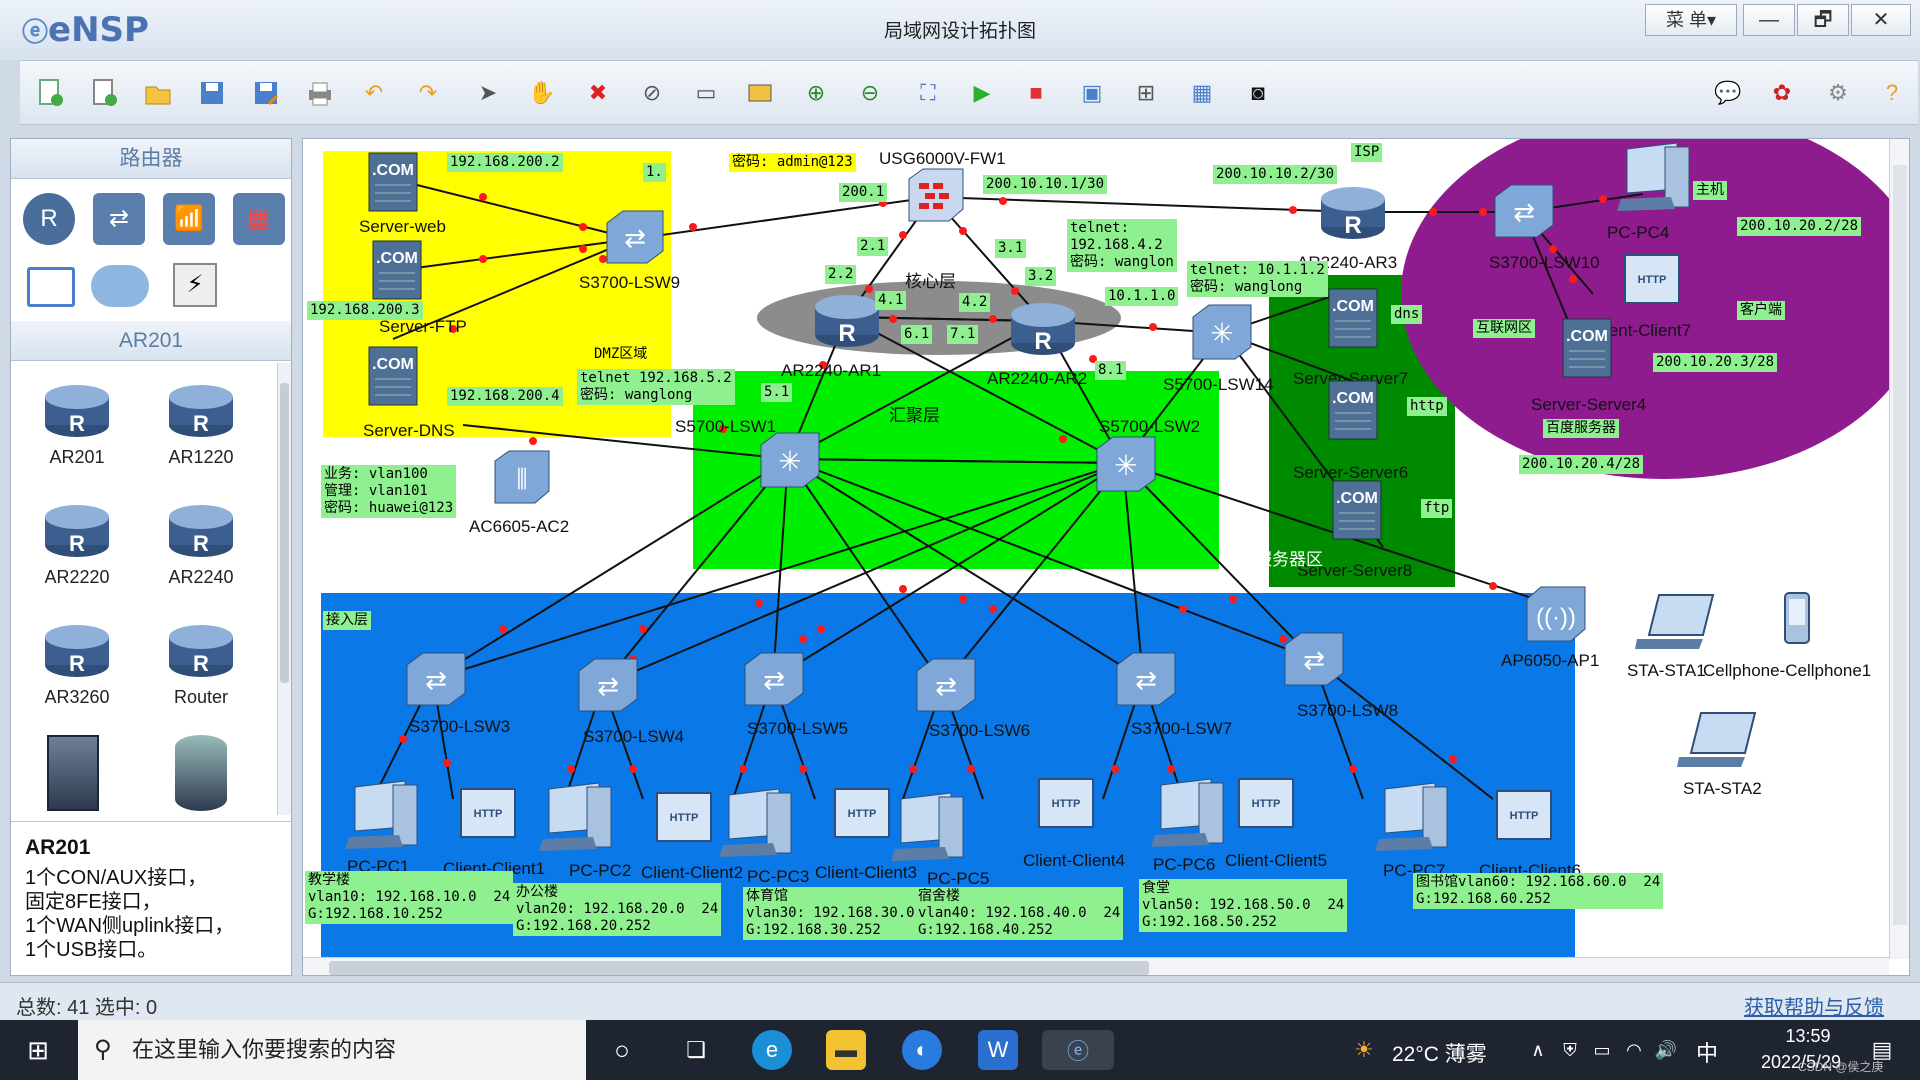 This screenshot has width=1920, height=1080. Describe the element at coordinates (77, 661) in the screenshot. I see `device-ar3260: R AR3260` at that location.